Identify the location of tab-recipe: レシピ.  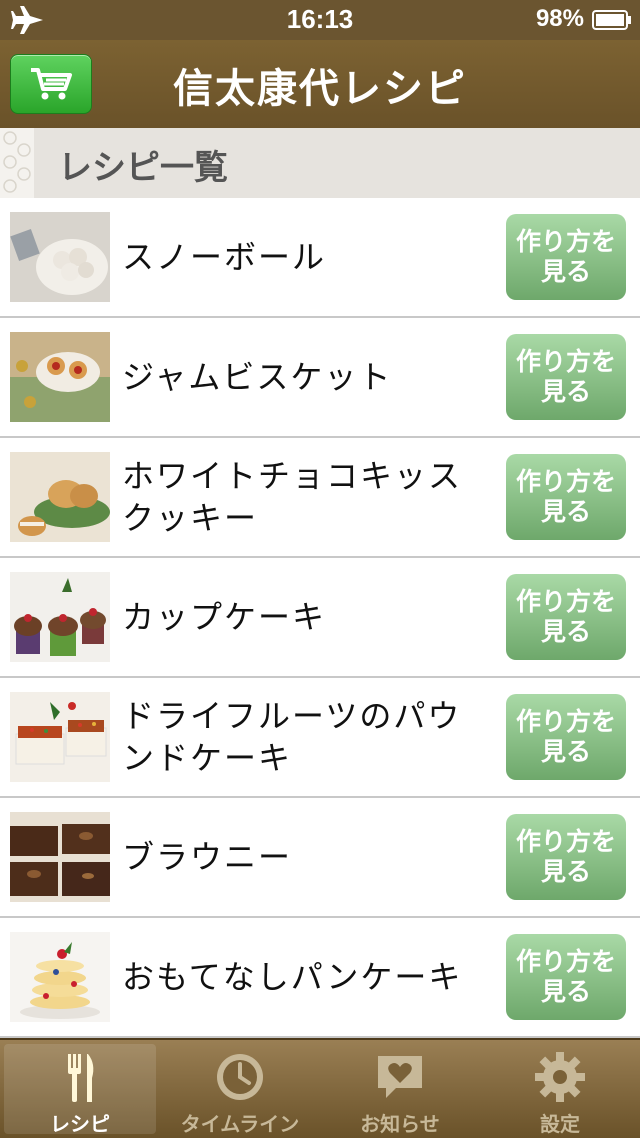
(80, 1090).